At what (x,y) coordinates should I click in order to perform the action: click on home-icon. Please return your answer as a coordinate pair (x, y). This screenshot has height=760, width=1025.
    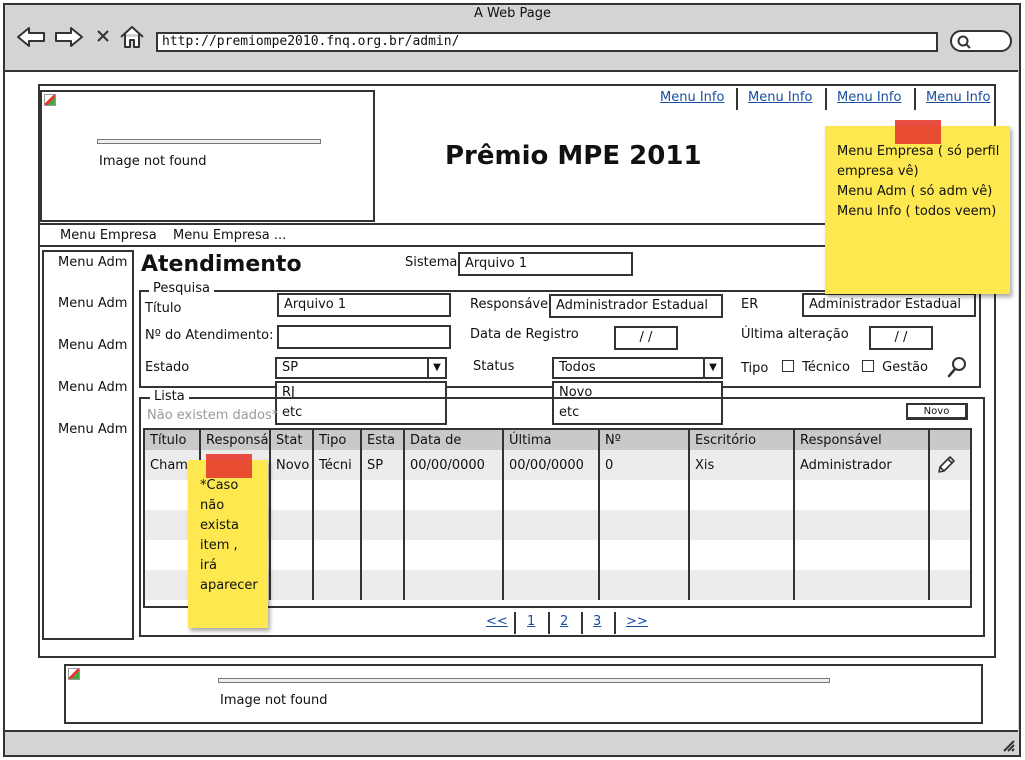
    Looking at the image, I should click on (132, 37).